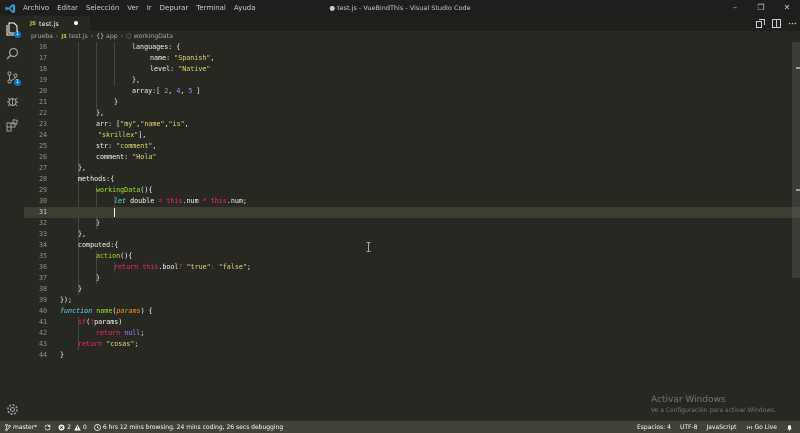 This screenshot has height=433, width=800. I want to click on search-button, so click(12, 53).